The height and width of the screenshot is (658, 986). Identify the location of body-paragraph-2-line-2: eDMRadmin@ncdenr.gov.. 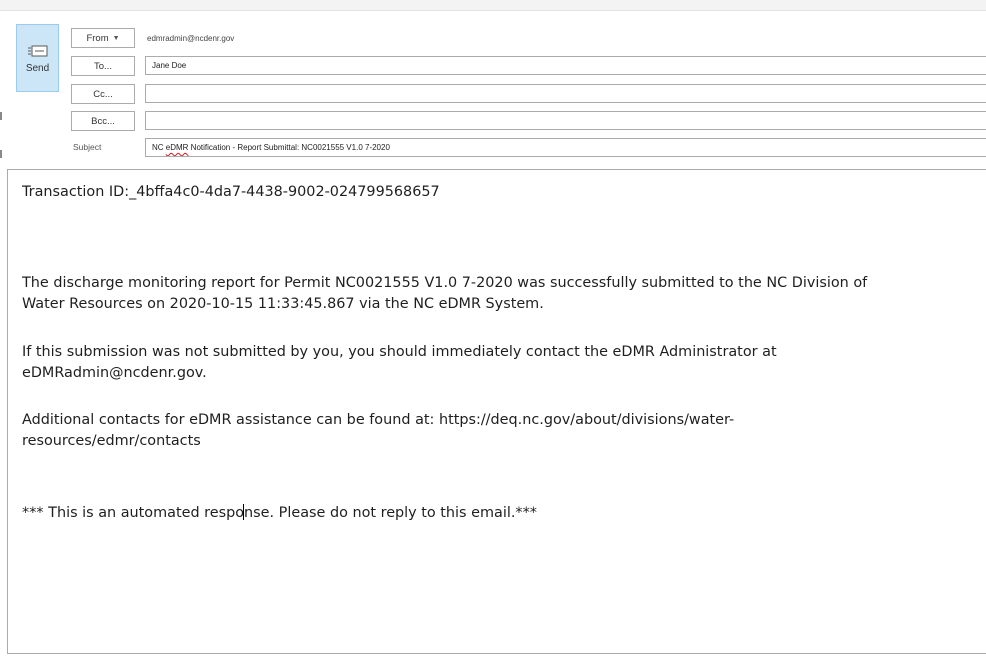
(114, 373).